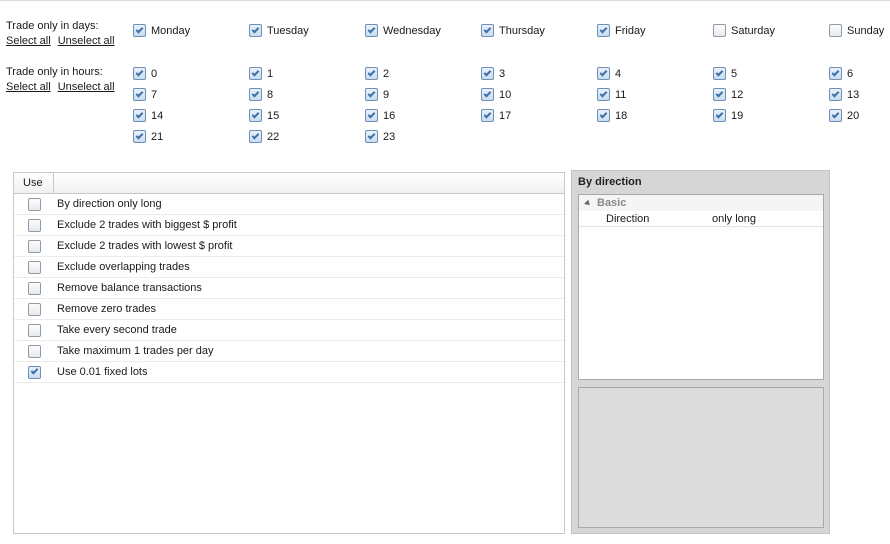  What do you see at coordinates (289, 288) in the screenshot?
I see `table-row: Remove balance transactions` at bounding box center [289, 288].